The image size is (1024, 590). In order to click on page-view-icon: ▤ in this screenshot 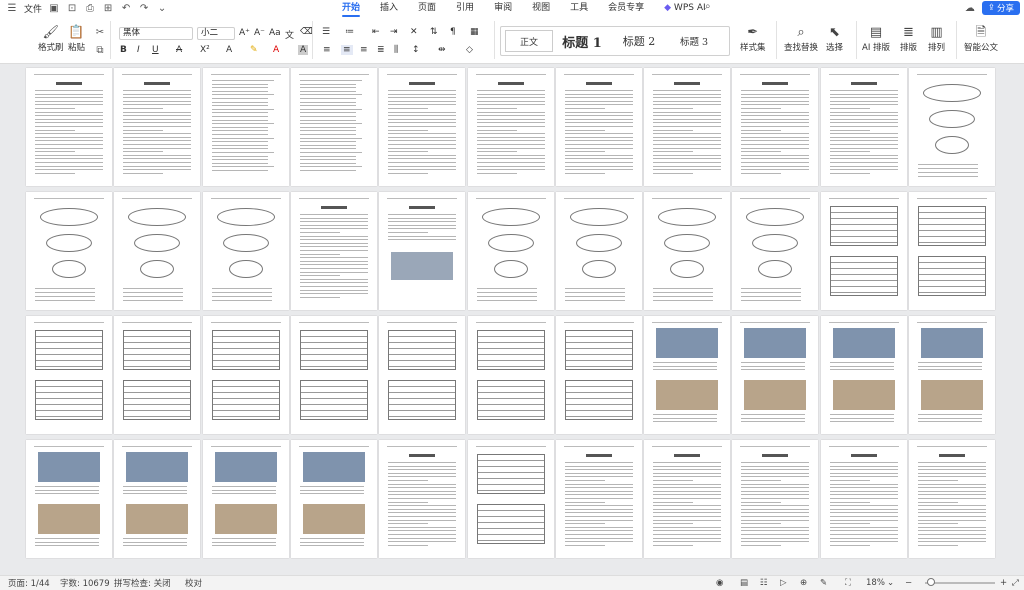, I will do `click(744, 583)`.